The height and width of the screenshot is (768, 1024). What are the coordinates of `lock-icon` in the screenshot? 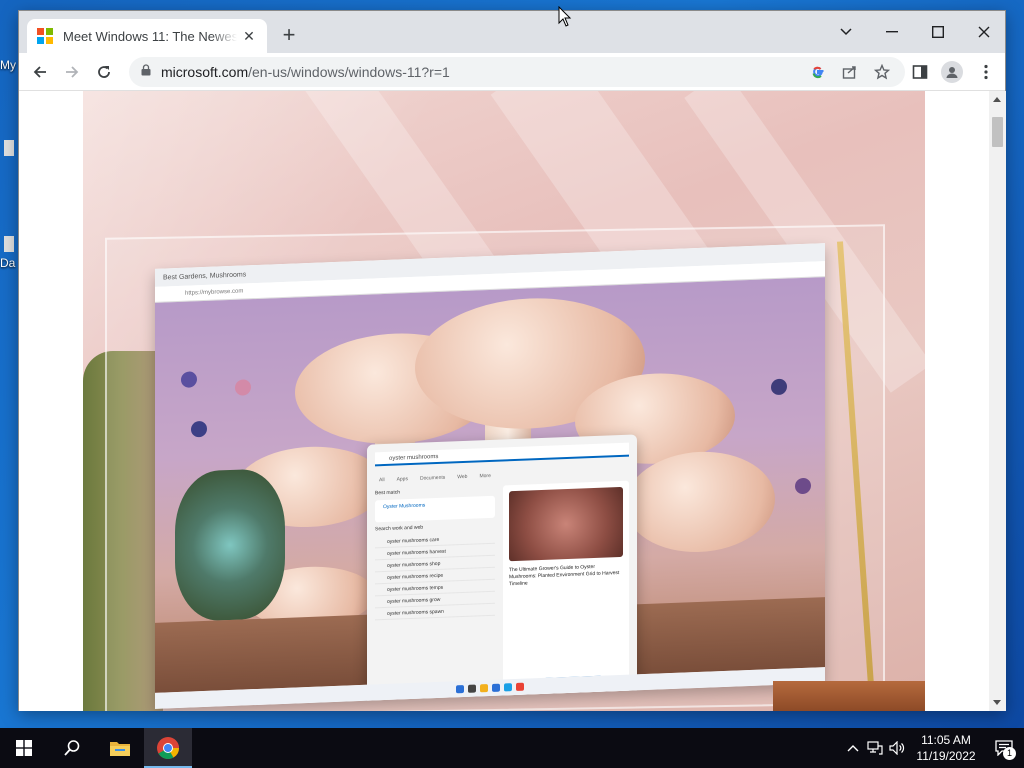 It's located at (146, 72).